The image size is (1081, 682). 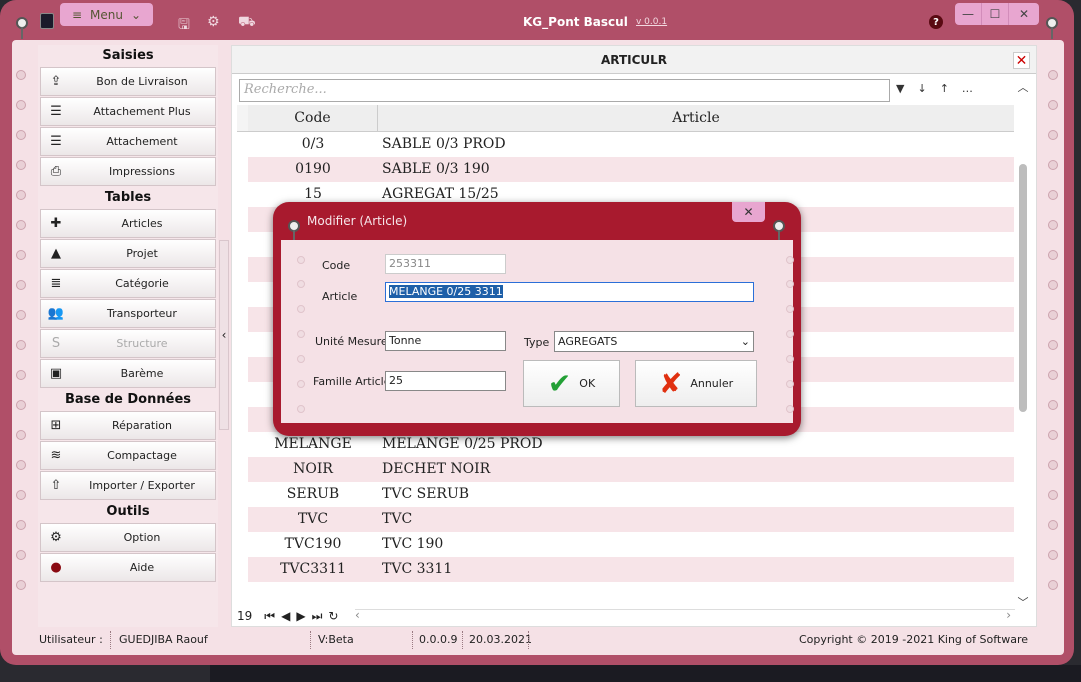 I want to click on help-icon: ?, so click(x=936, y=22).